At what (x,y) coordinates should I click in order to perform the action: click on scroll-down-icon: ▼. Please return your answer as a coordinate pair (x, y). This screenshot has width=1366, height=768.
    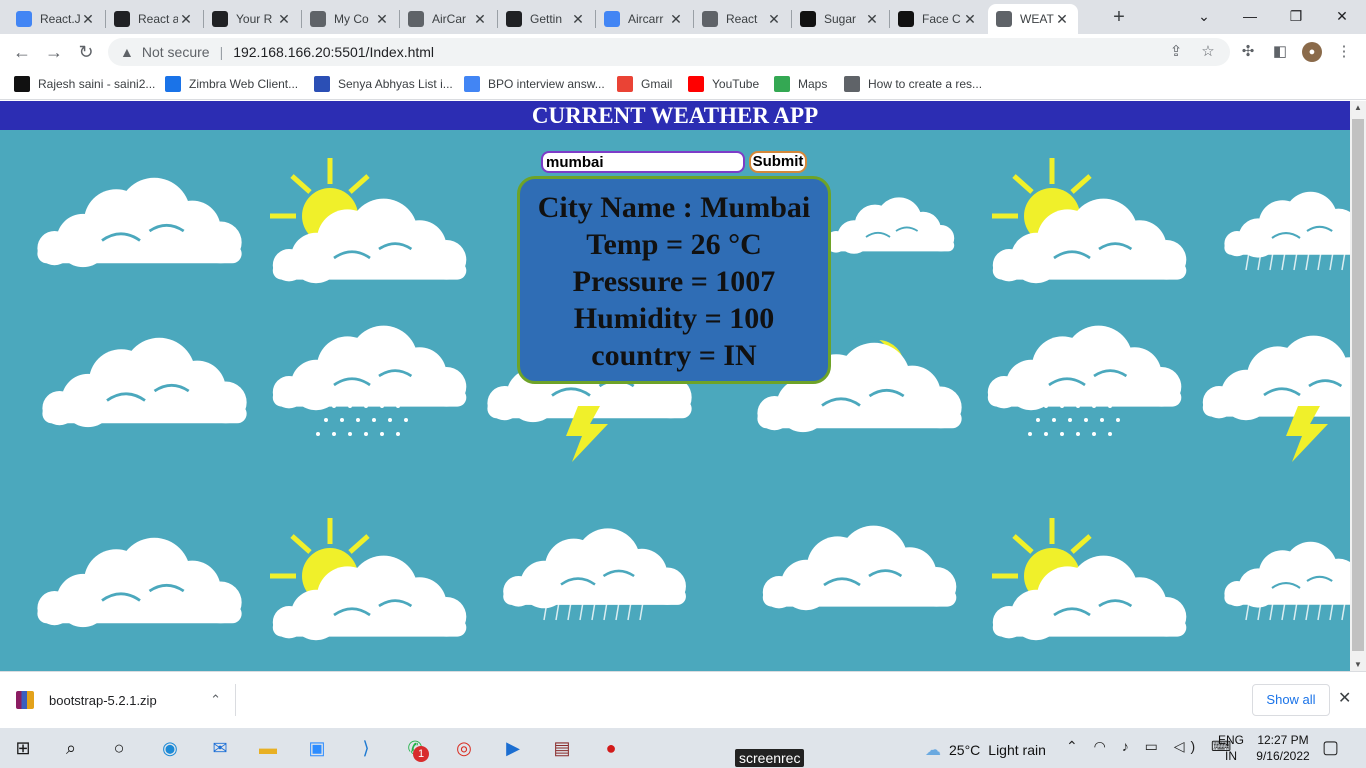
    Looking at the image, I should click on (1358, 664).